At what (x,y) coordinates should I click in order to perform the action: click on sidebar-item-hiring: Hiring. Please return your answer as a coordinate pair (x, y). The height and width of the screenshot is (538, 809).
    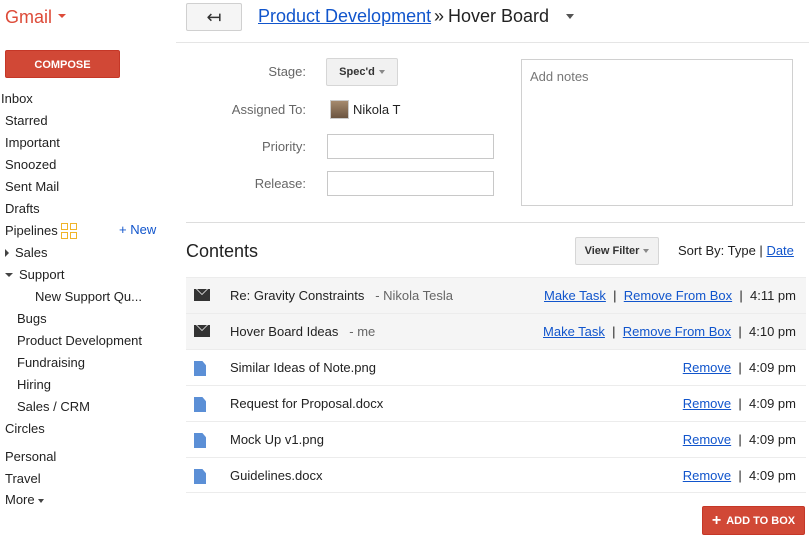
    Looking at the image, I should click on (34, 384).